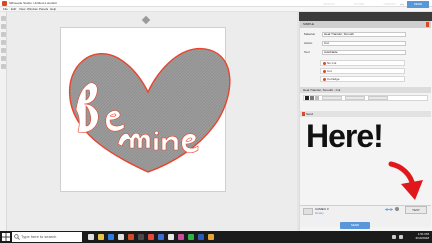  I want to click on cut-edge-label: Cut Edge, so click(333, 79).